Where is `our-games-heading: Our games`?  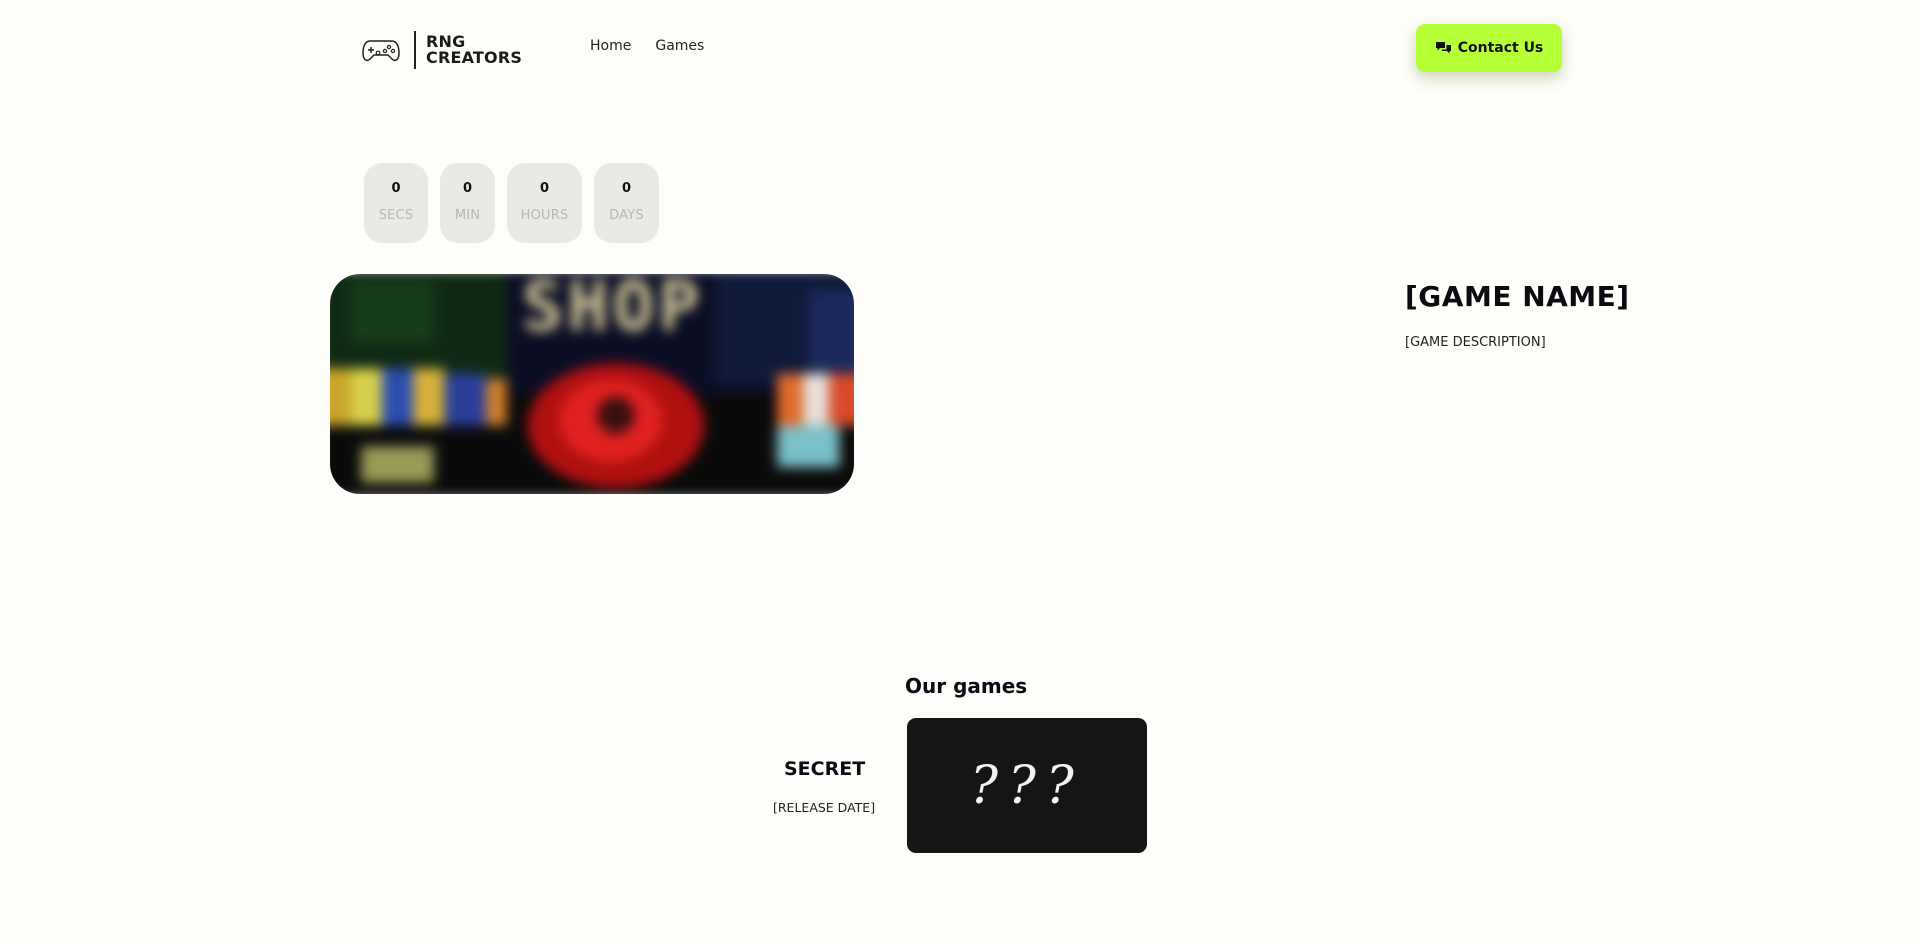 our-games-heading: Our games is located at coordinates (966, 686).